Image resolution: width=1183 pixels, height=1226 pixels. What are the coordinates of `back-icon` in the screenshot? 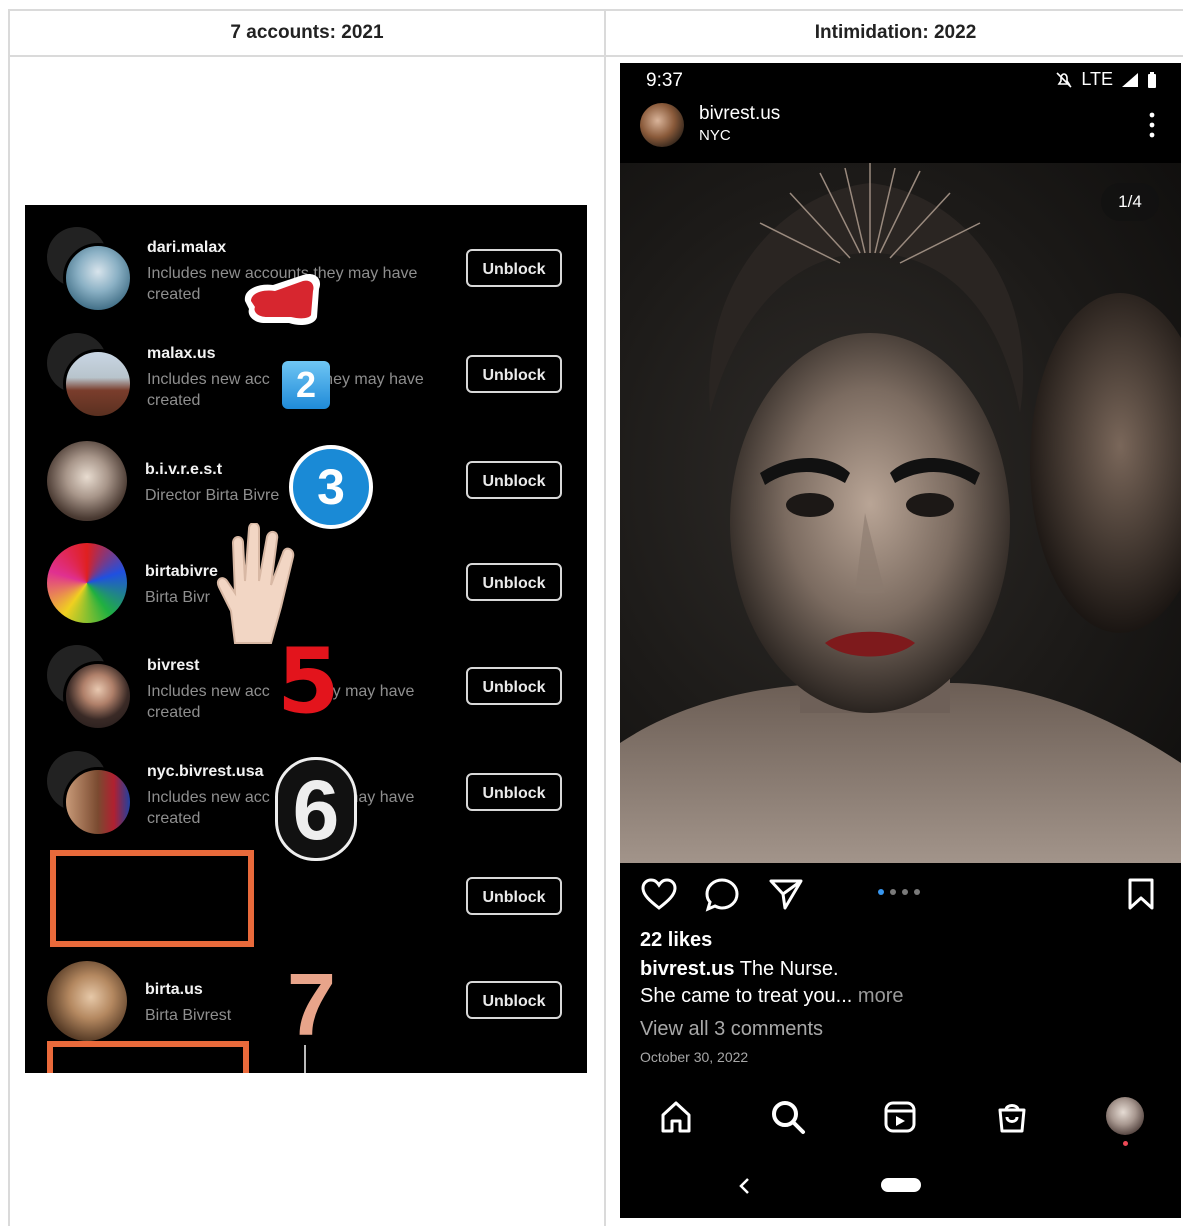 It's located at (745, 1186).